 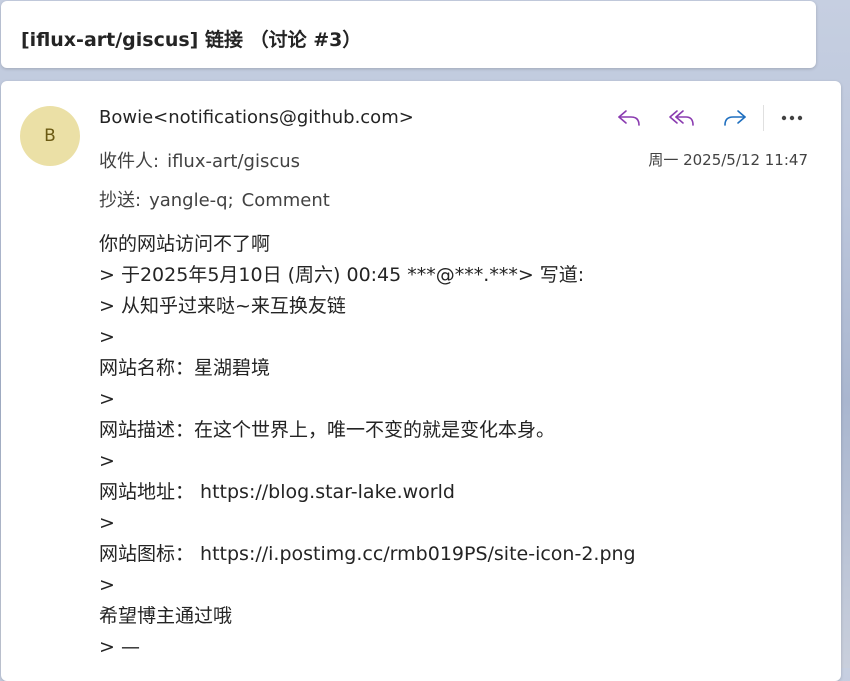 I want to click on body-line: 希望博主通过哦, so click(x=166, y=616).